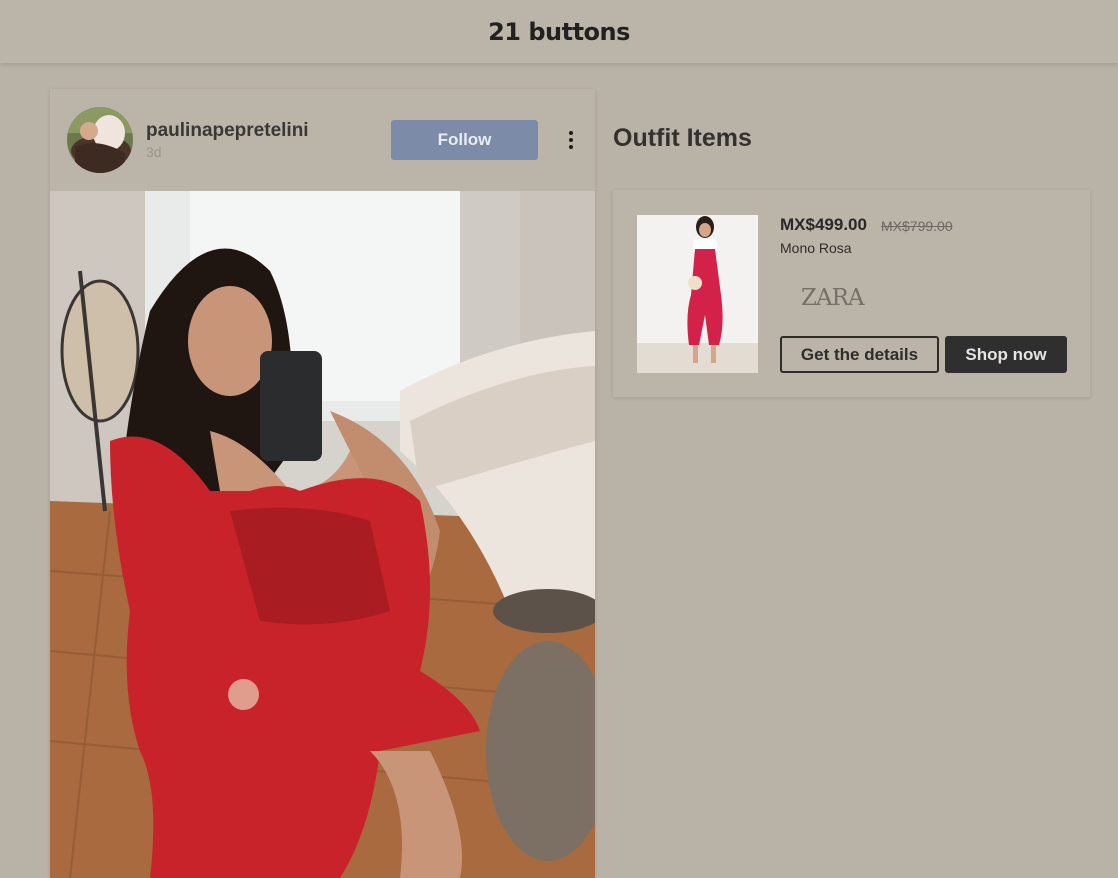  What do you see at coordinates (243, 694) in the screenshot?
I see `product-tag-dot` at bounding box center [243, 694].